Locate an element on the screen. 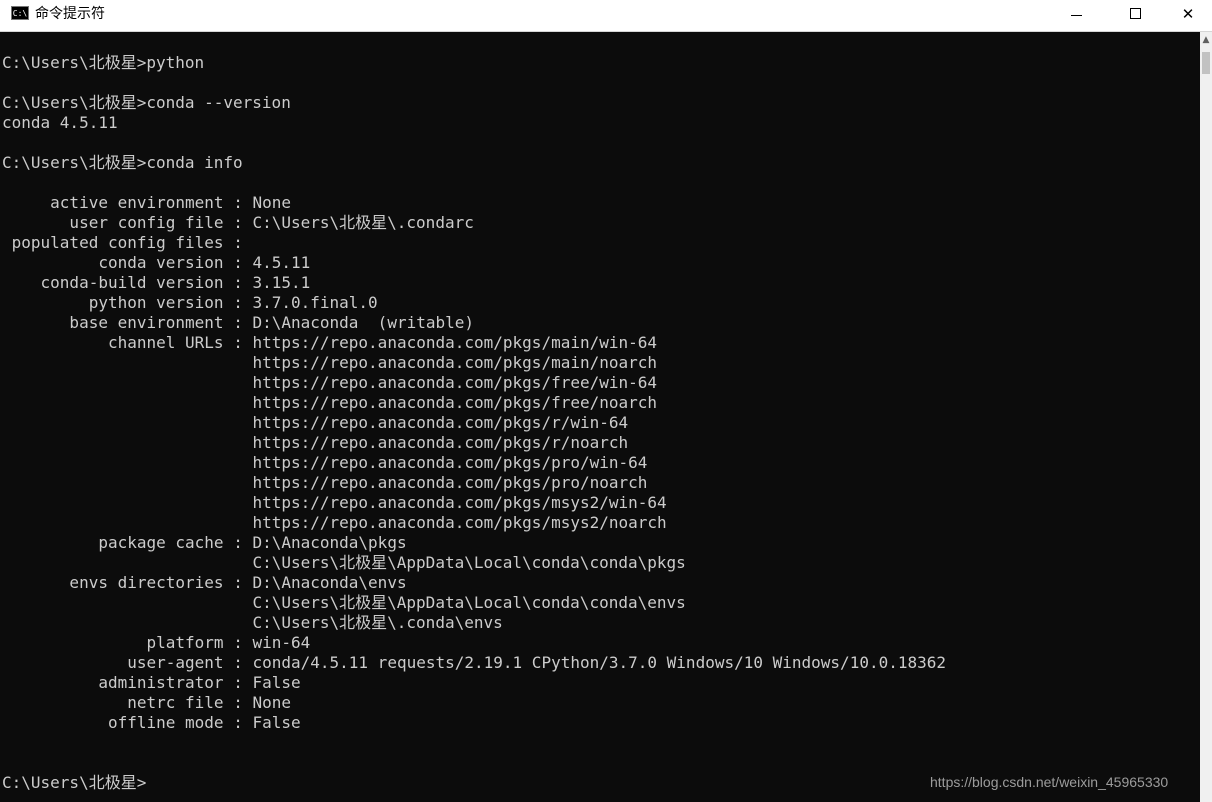 The image size is (1212, 802). close-icon: ✕ is located at coordinates (1188, 14).